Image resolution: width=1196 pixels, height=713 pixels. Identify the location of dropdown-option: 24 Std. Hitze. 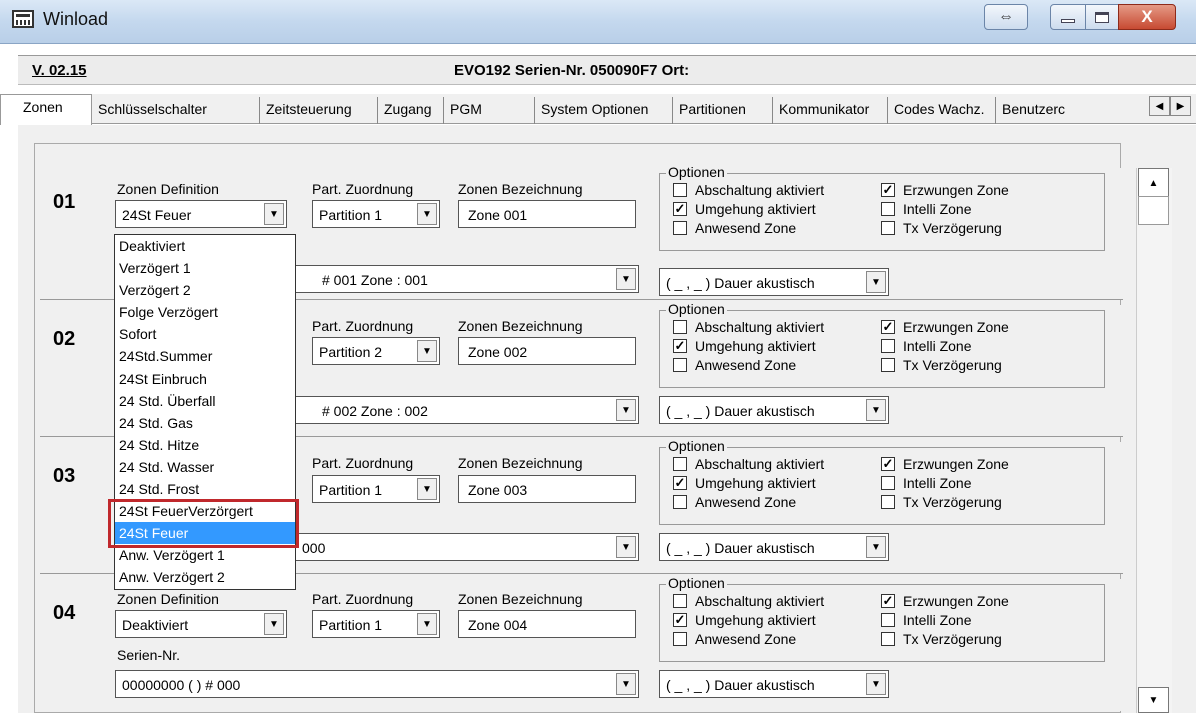
(205, 445).